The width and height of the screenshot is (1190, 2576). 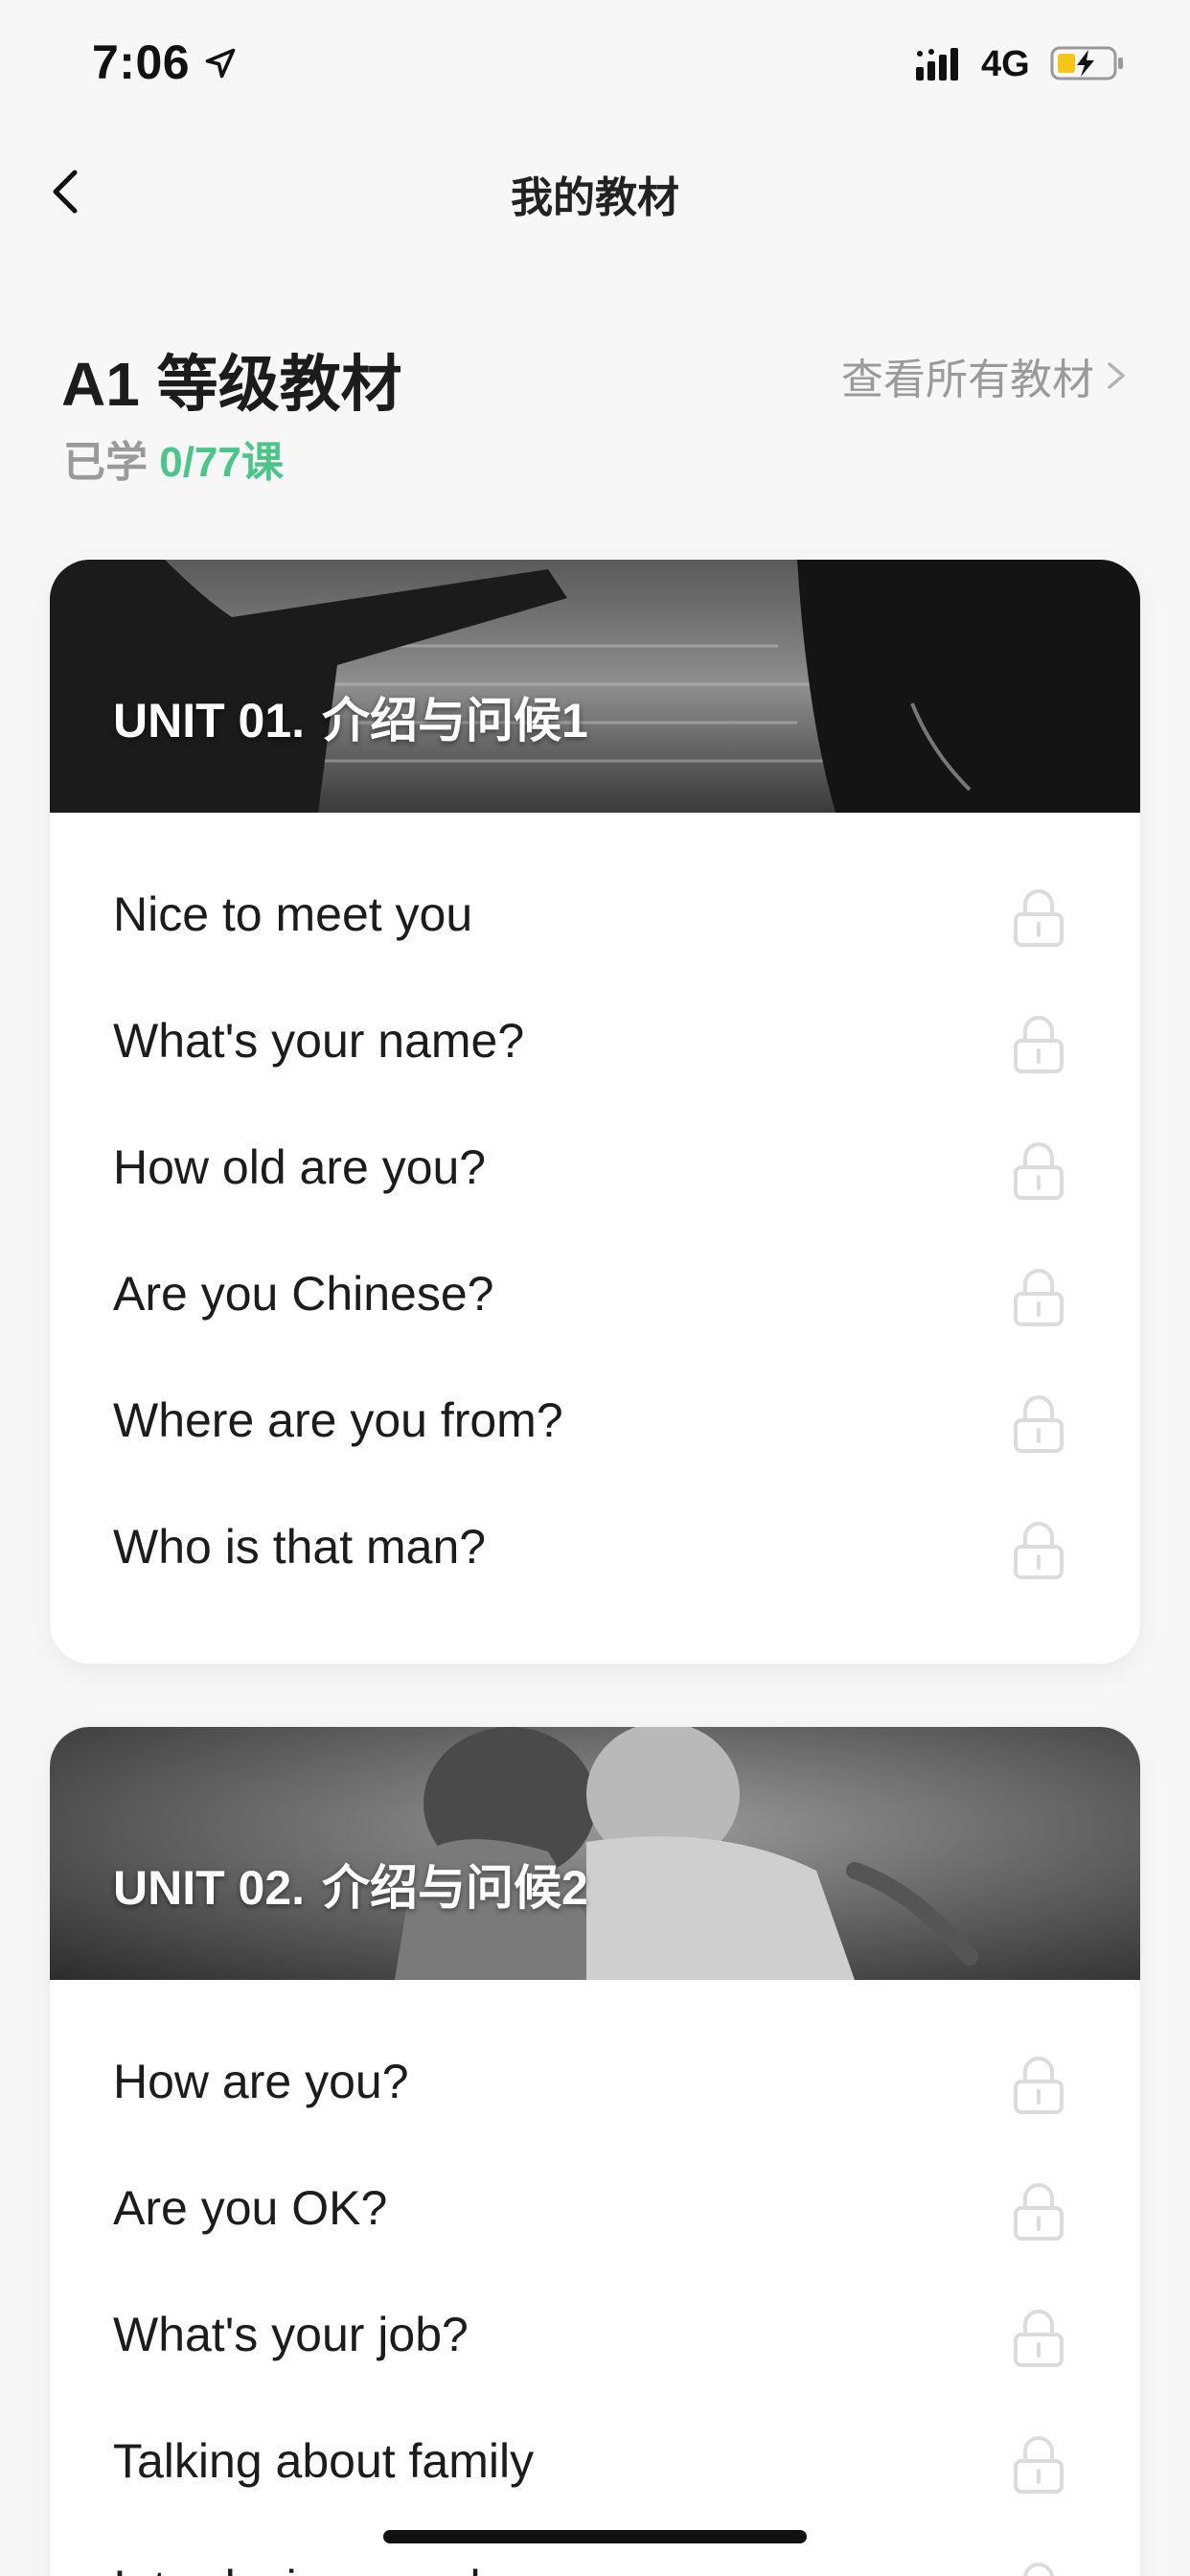 What do you see at coordinates (232, 384) in the screenshot?
I see `level-title: A1 等级教材` at bounding box center [232, 384].